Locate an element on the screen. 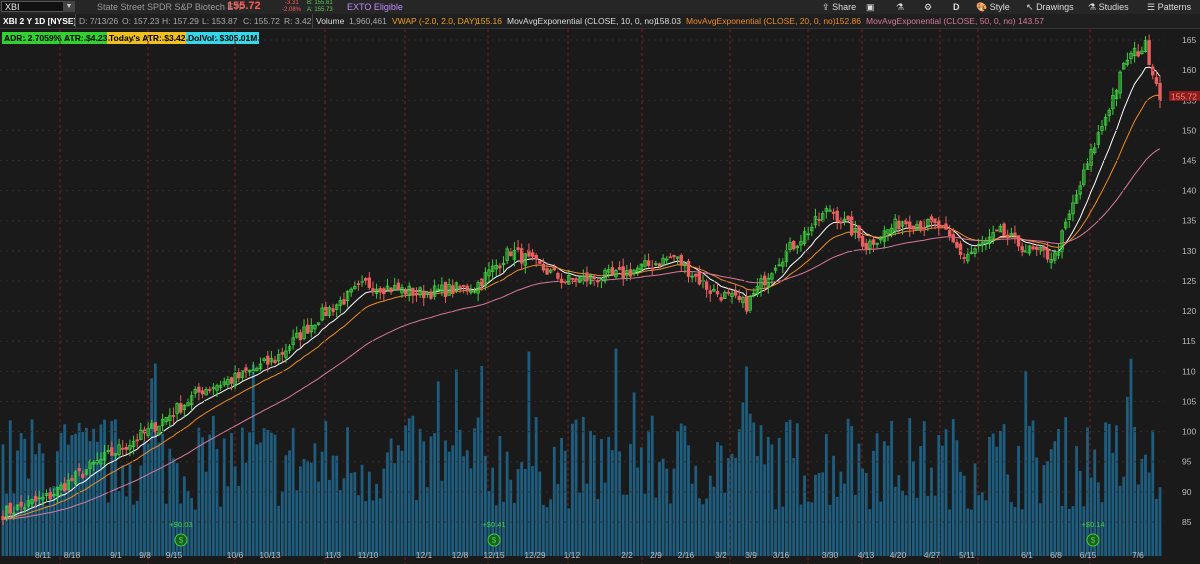 The image size is (1200, 564). x-tick-label: 12/8 is located at coordinates (460, 555).